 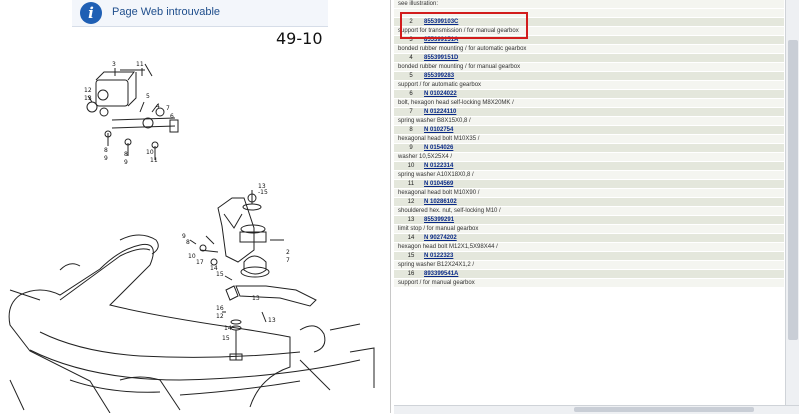 What do you see at coordinates (411, 130) in the screenshot?
I see `part-position-number: 8` at bounding box center [411, 130].